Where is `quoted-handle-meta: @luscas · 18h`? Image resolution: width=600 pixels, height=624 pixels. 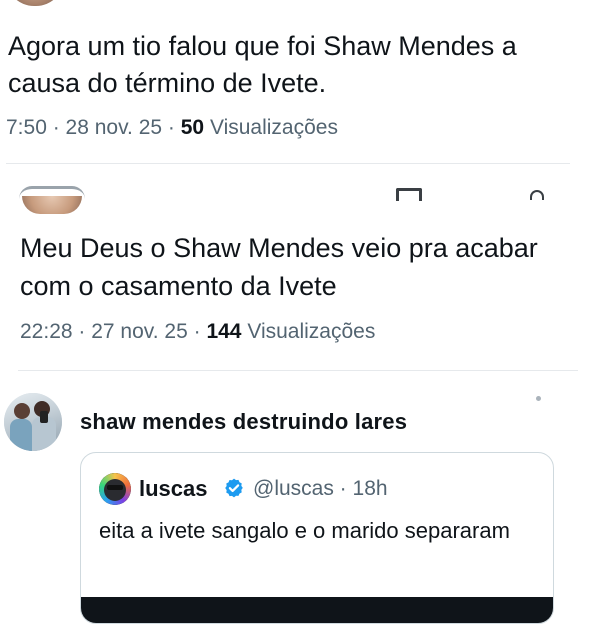 quoted-handle-meta: @luscas · 18h is located at coordinates (320, 489).